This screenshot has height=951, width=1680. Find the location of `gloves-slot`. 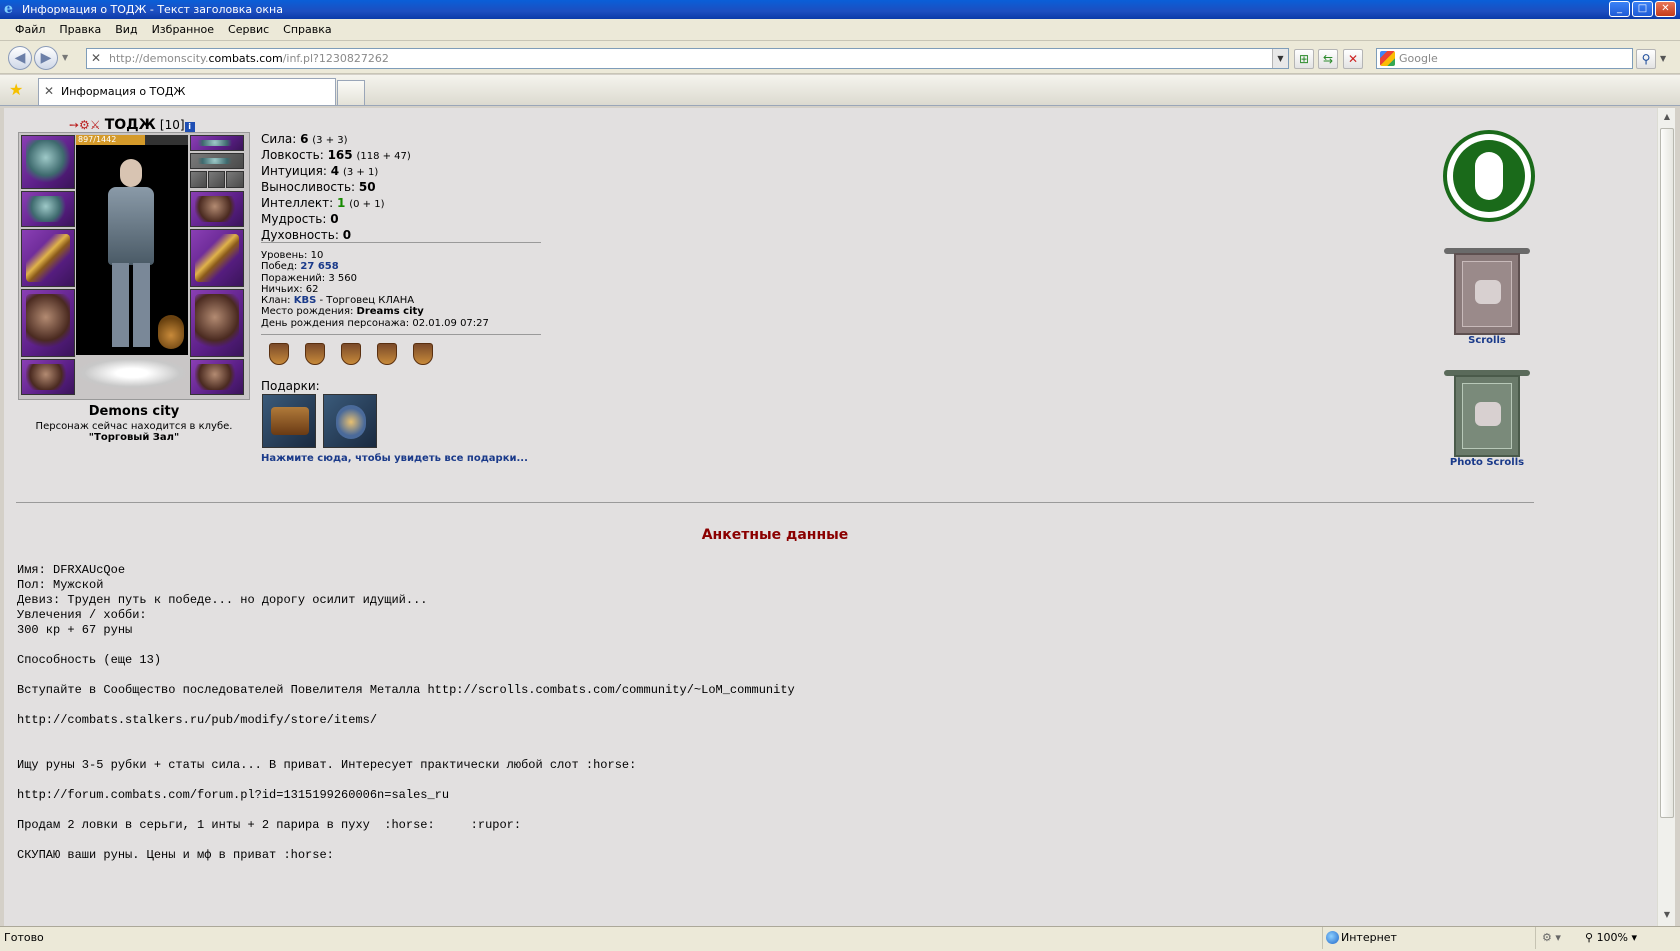

gloves-slot is located at coordinates (217, 209).